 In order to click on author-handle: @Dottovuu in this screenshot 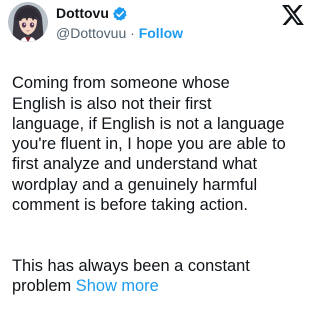, I will do `click(91, 33)`.